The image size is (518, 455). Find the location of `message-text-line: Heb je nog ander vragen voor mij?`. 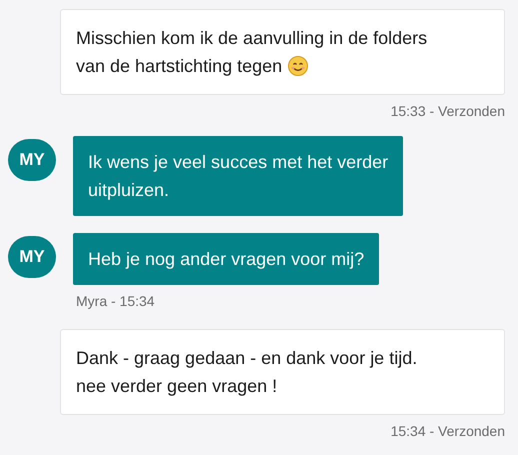

message-text-line: Heb je nog ander vragen voor mij? is located at coordinates (226, 259).